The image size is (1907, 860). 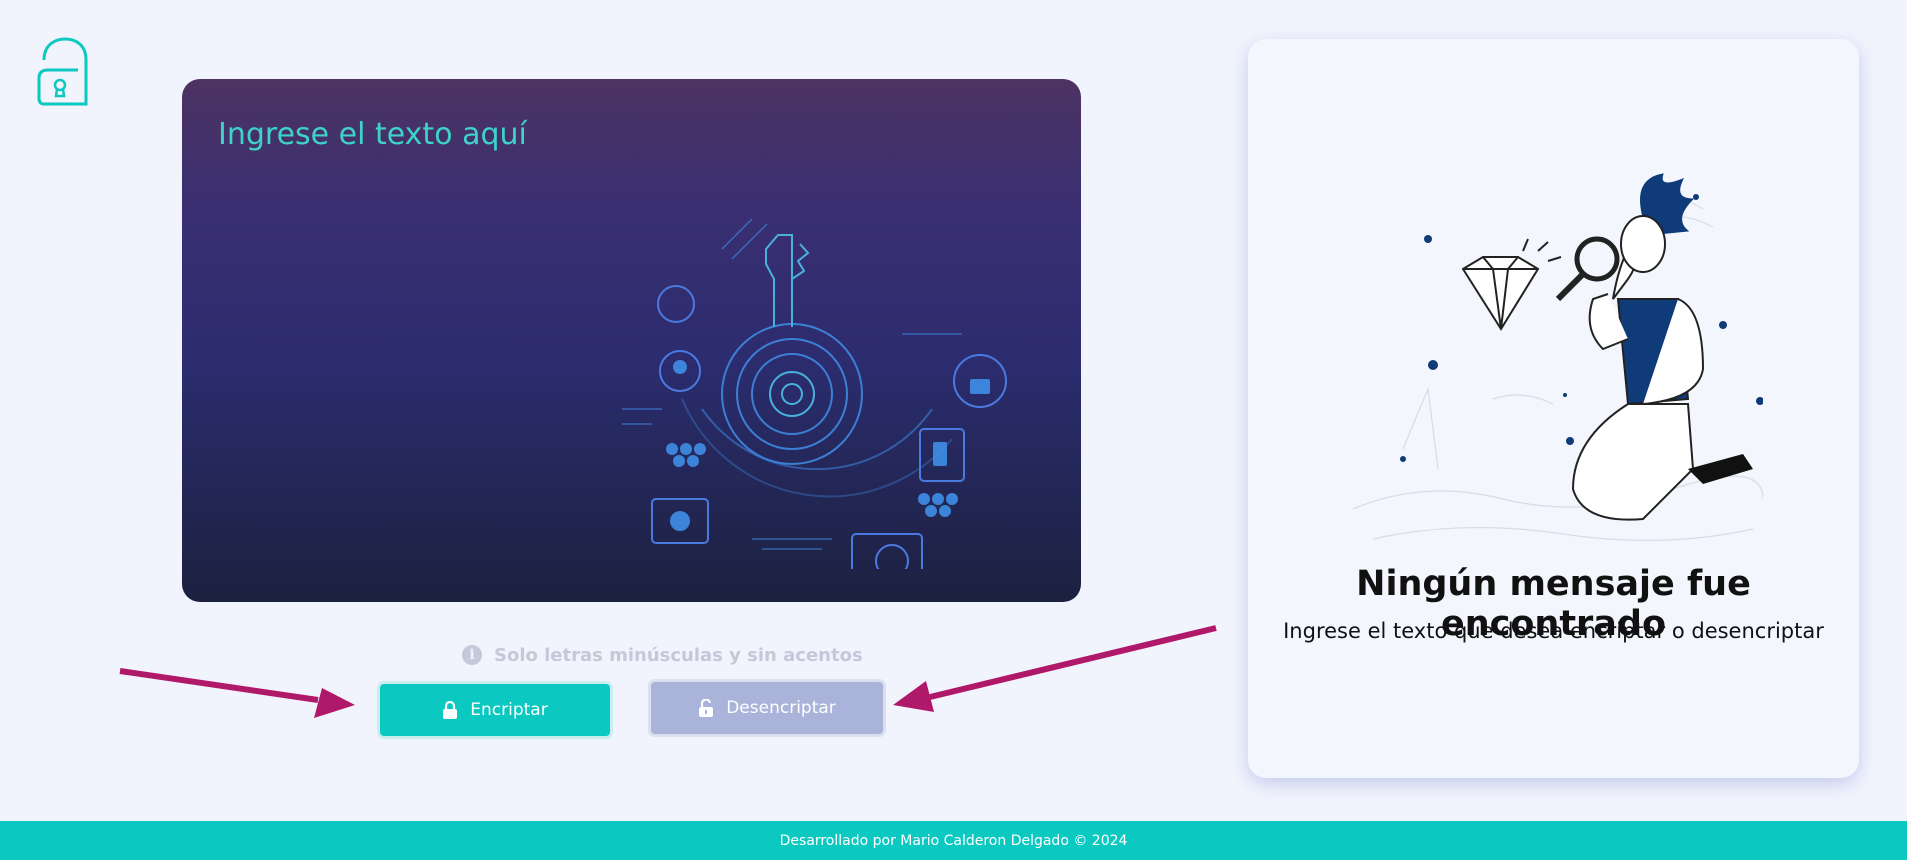 I want to click on encrypt-button-label: Encriptar, so click(x=509, y=710).